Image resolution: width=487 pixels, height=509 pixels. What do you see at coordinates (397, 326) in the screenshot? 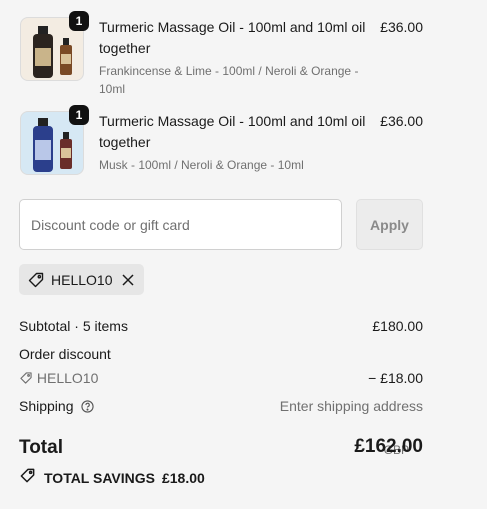
I see `subtotal-value: £180.00` at bounding box center [397, 326].